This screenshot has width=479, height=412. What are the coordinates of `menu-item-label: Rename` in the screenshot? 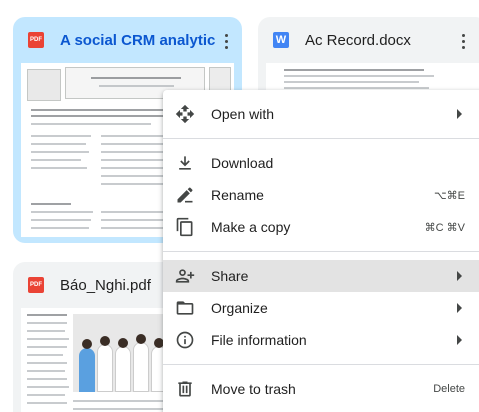 It's located at (237, 195).